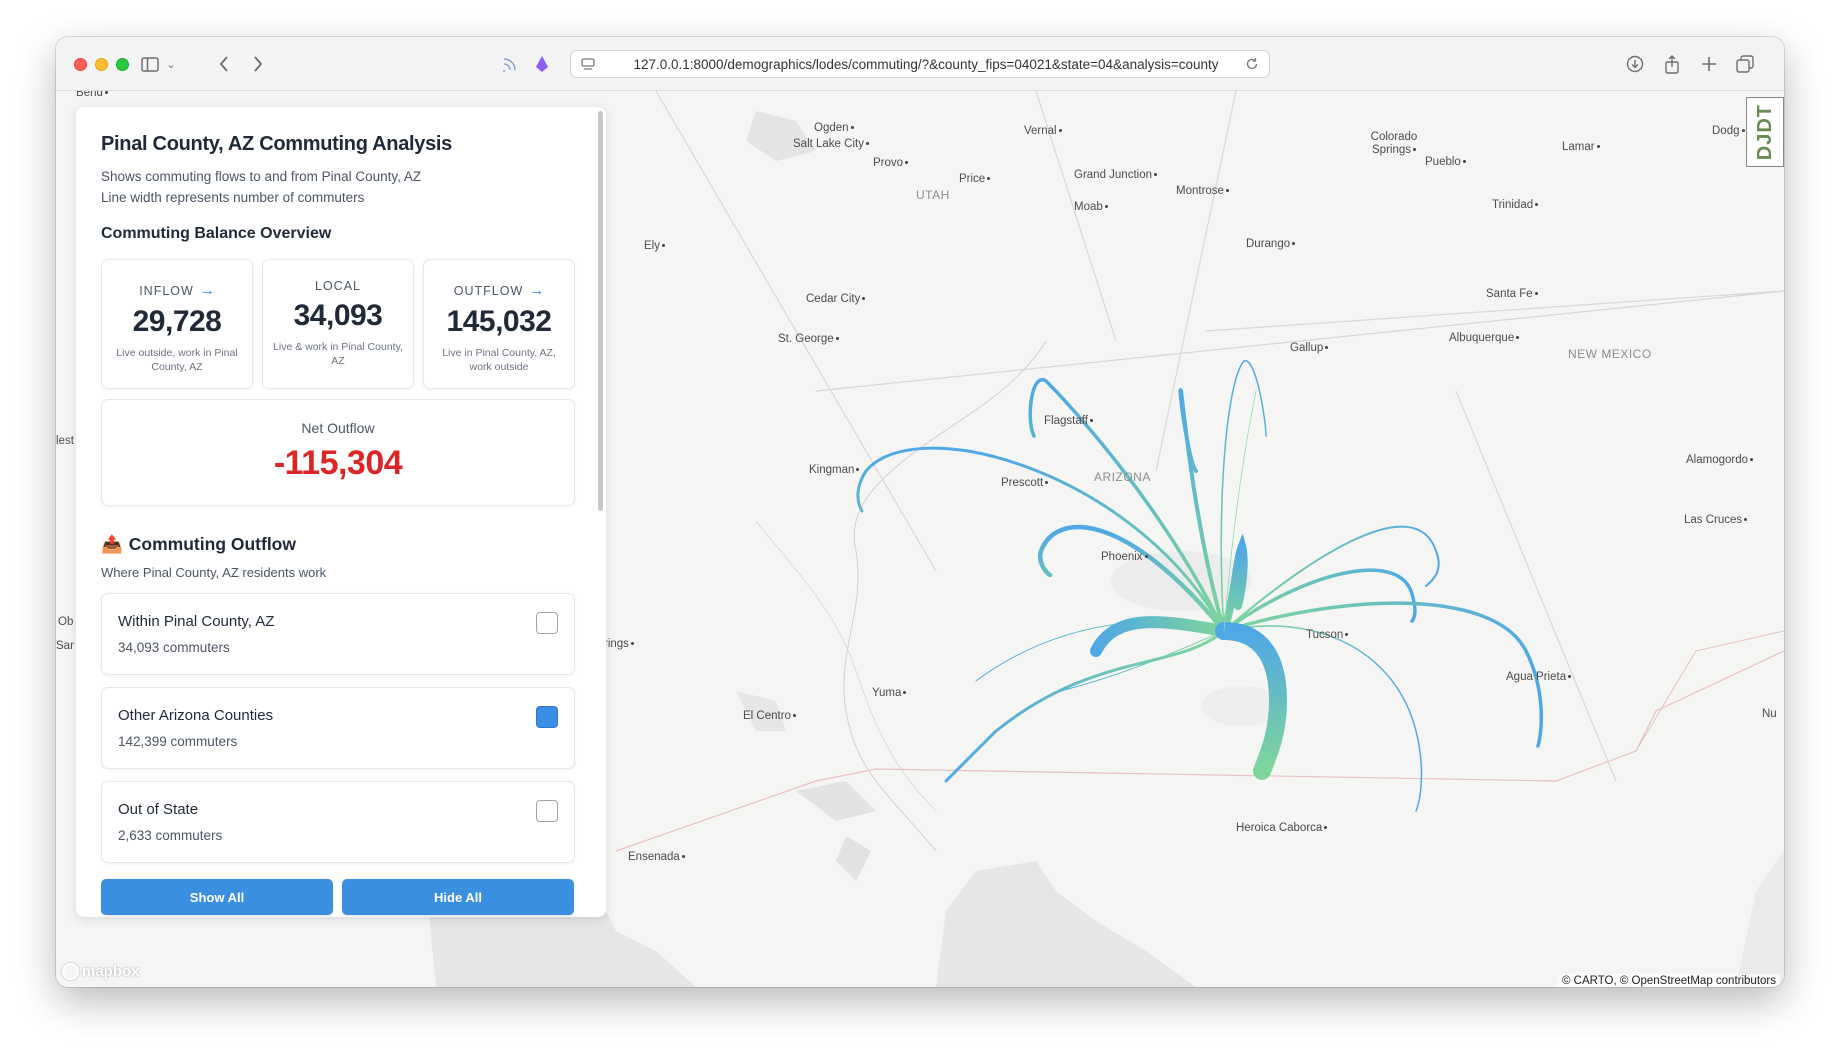 The width and height of the screenshot is (1840, 1061). Describe the element at coordinates (1668, 980) in the screenshot. I see `map-attribution: © CARTO, © OpenStreetMap contributors` at that location.